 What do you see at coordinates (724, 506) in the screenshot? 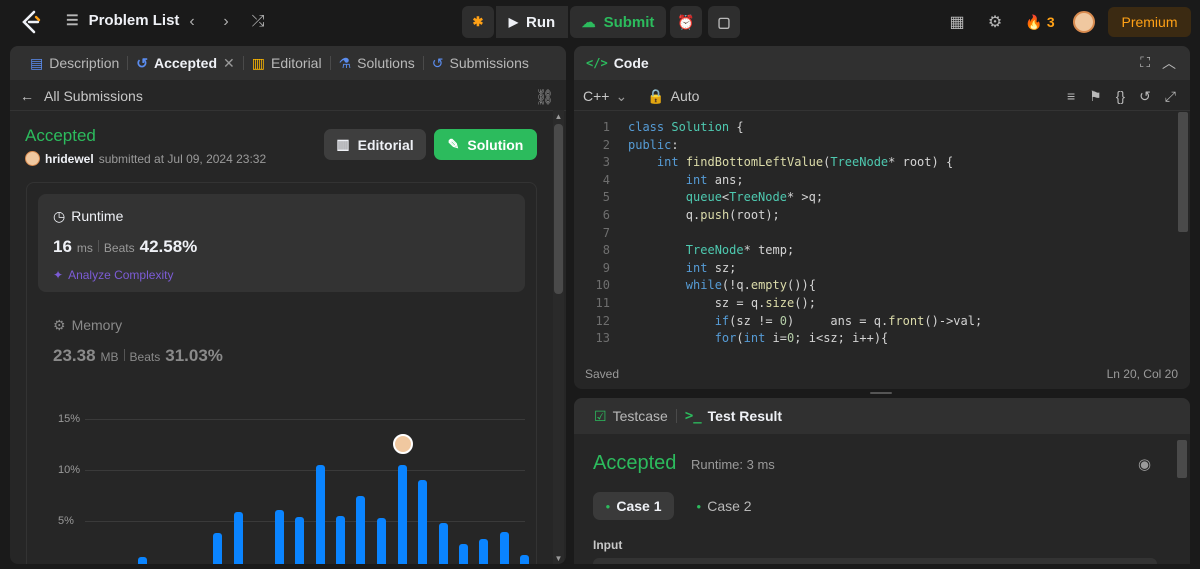
I see `case-2-tab: ● Case 2` at bounding box center [724, 506].